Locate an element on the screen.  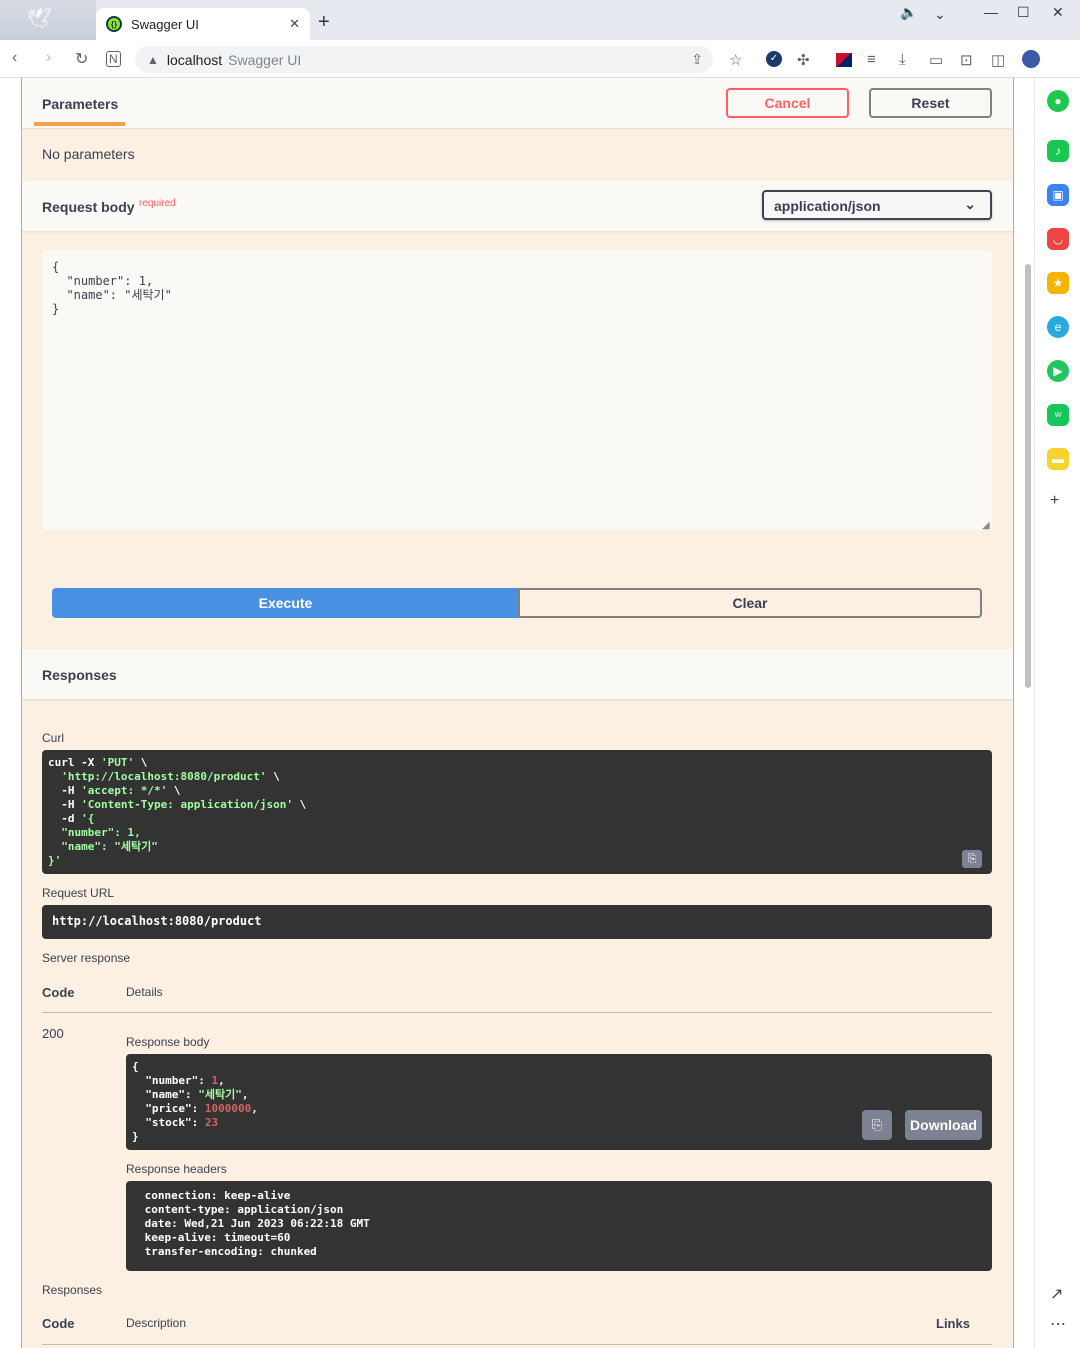
address-bar: ▲ localhost Swagger UI ⇪ is located at coordinates (424, 59).